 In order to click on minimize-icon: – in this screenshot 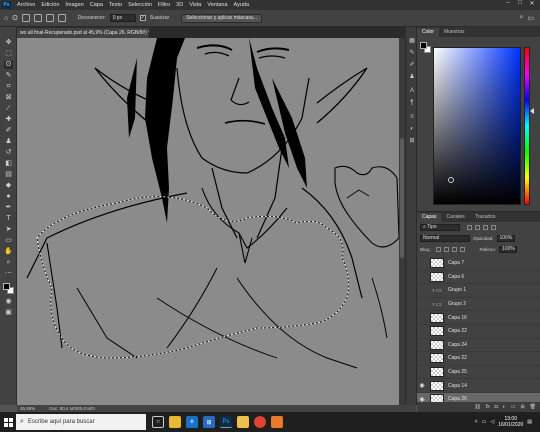, I will do `click(508, 3)`.